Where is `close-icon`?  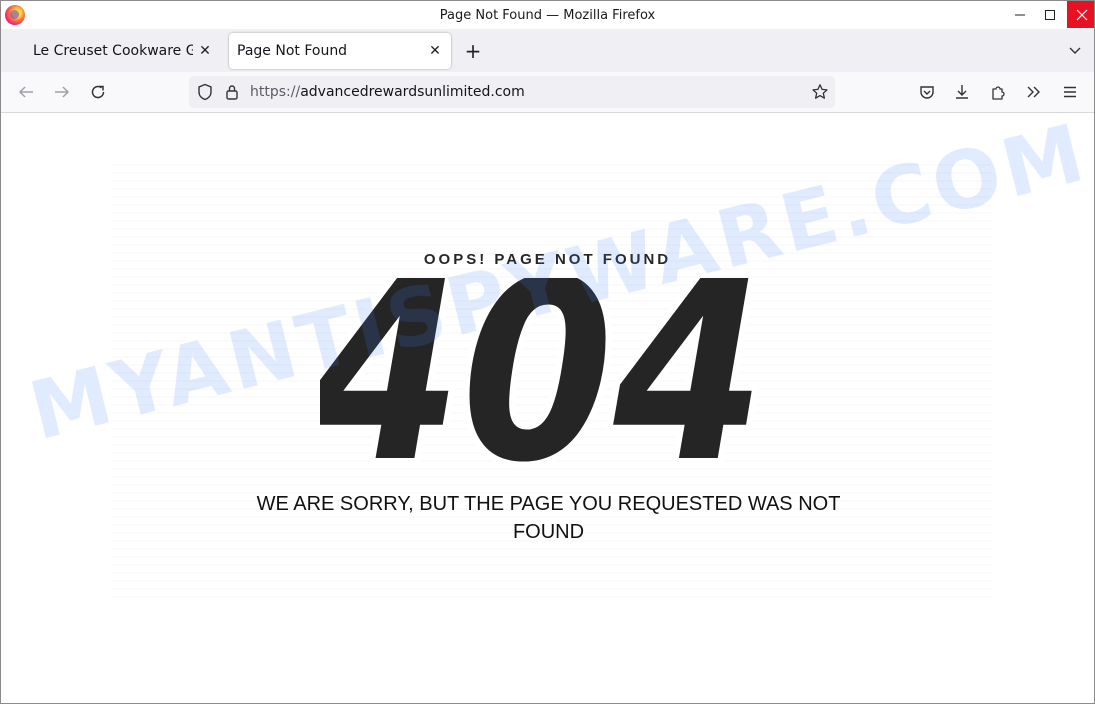 close-icon is located at coordinates (1082, 14).